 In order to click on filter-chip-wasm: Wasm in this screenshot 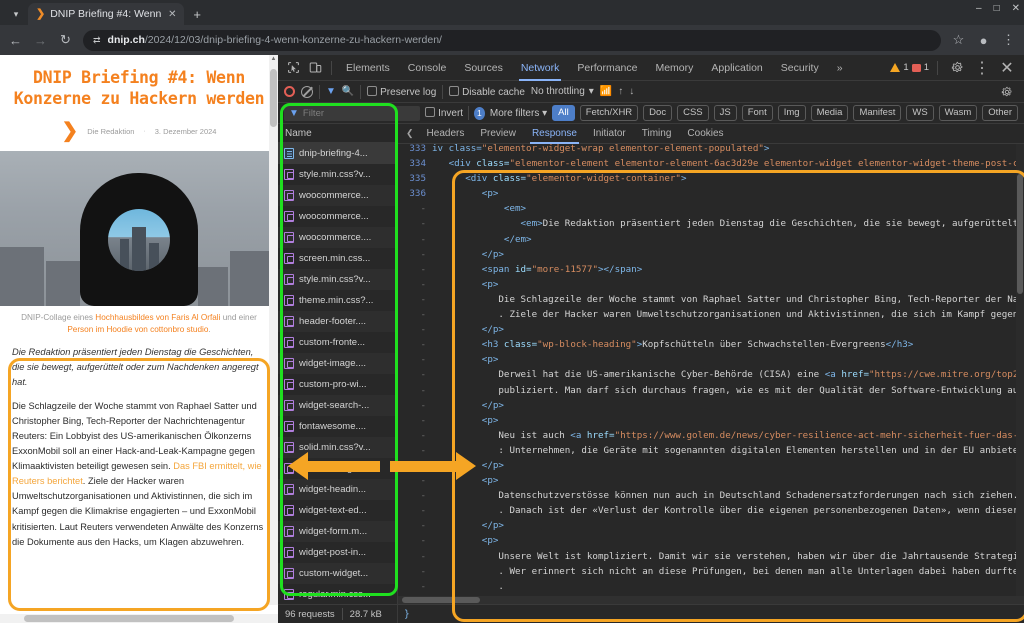, I will do `click(958, 113)`.